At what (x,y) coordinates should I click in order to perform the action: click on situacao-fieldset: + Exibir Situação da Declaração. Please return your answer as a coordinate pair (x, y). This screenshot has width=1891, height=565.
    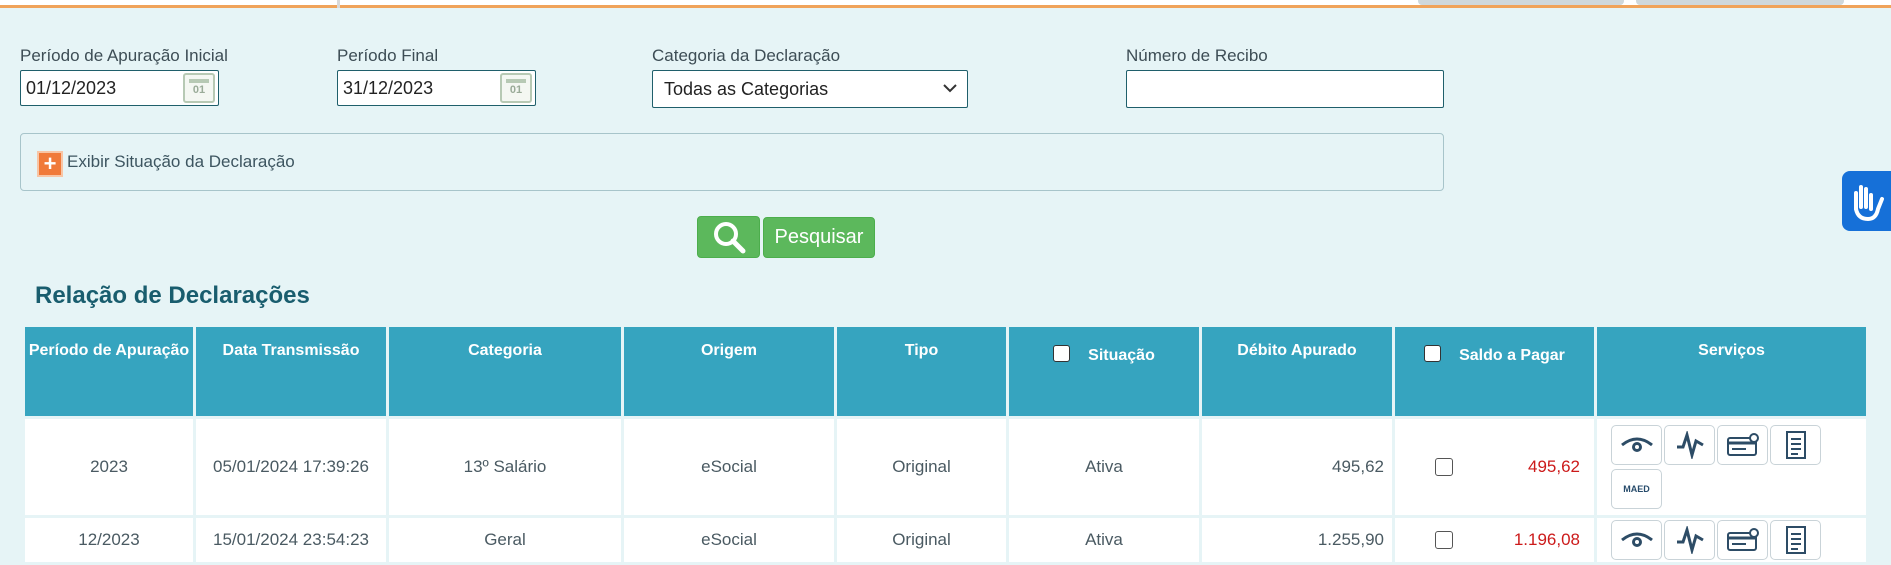
    Looking at the image, I should click on (732, 162).